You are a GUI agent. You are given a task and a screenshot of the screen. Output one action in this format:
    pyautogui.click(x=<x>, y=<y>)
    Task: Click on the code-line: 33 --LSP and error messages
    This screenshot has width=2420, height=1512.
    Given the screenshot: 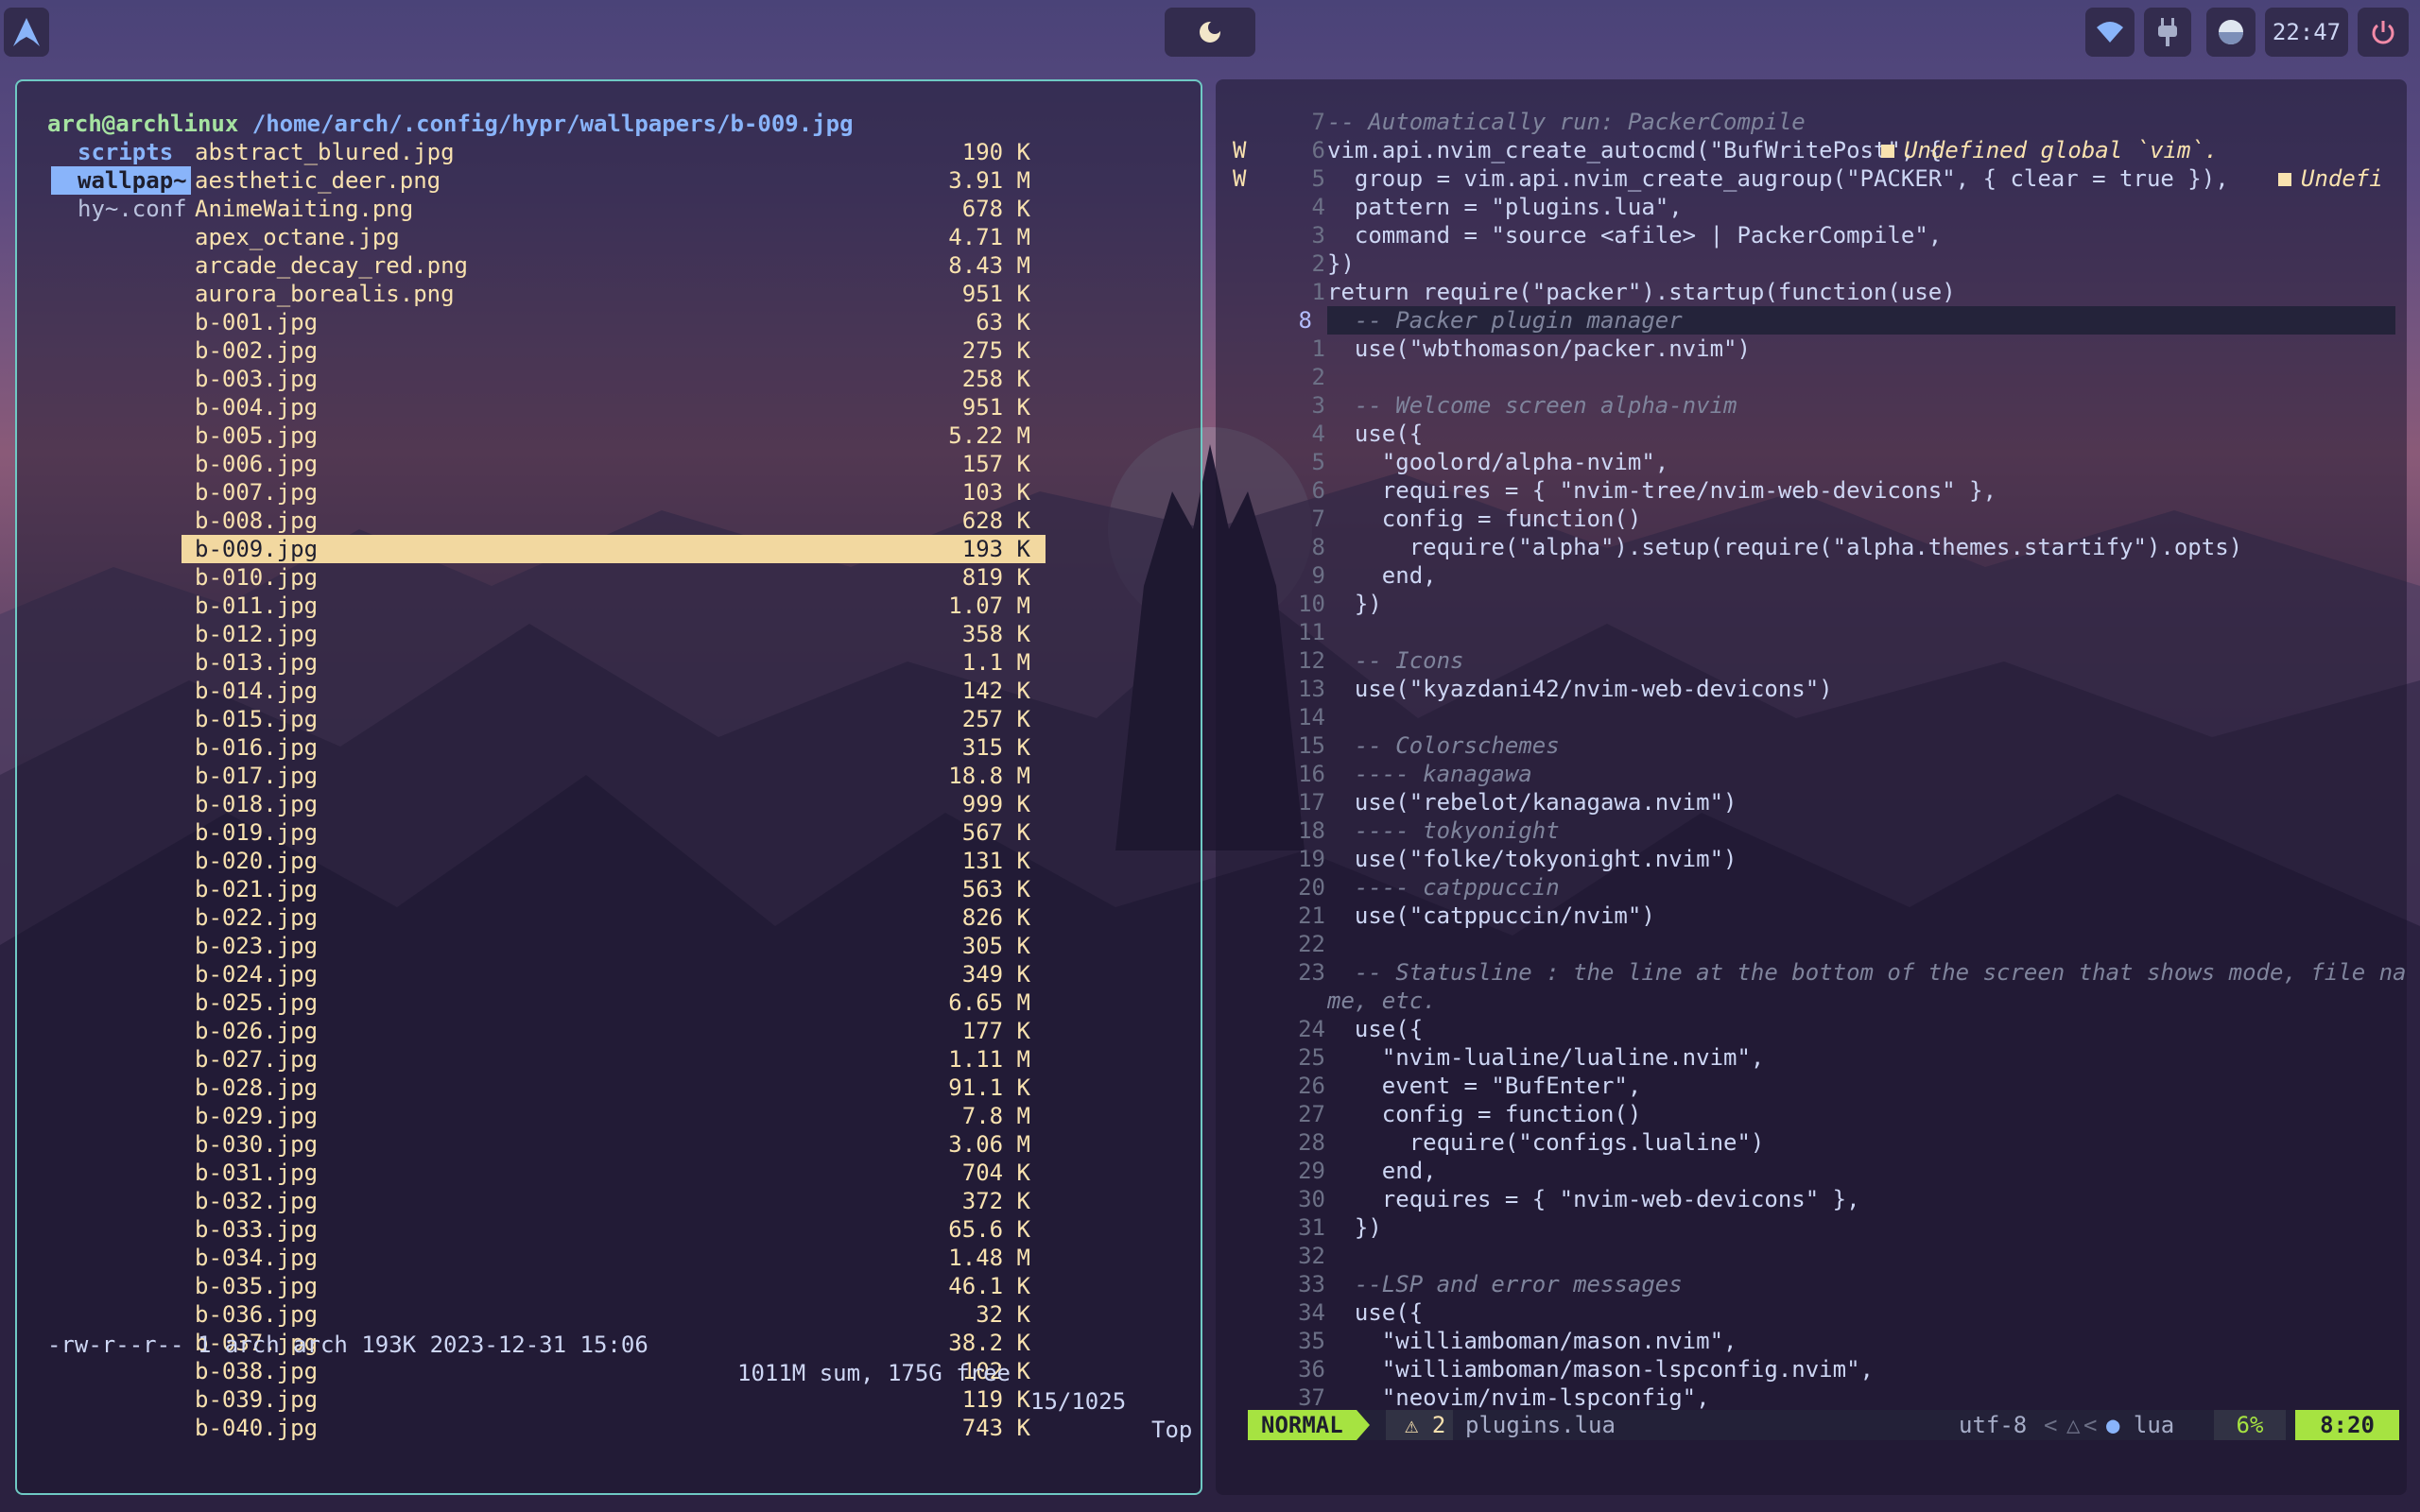 What is the action you would take?
    pyautogui.click(x=1812, y=1284)
    